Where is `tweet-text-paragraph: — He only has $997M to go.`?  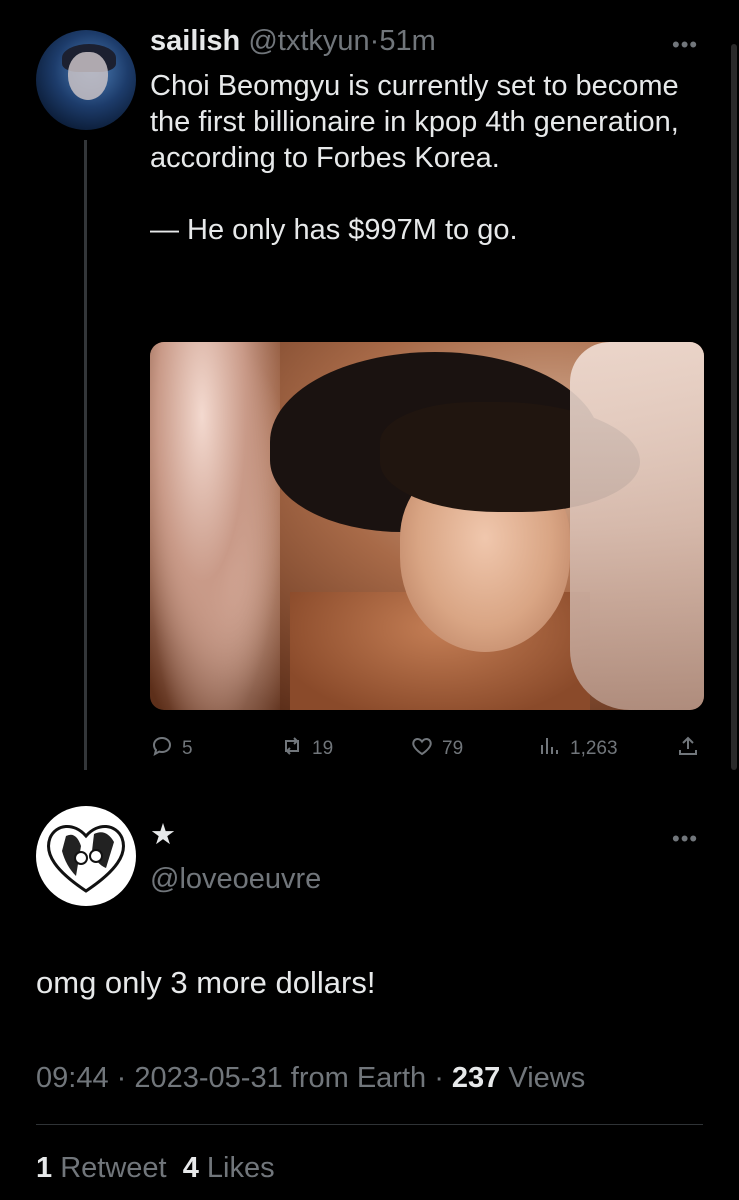 tweet-text-paragraph: — He only has $997M to go. is located at coordinates (334, 230).